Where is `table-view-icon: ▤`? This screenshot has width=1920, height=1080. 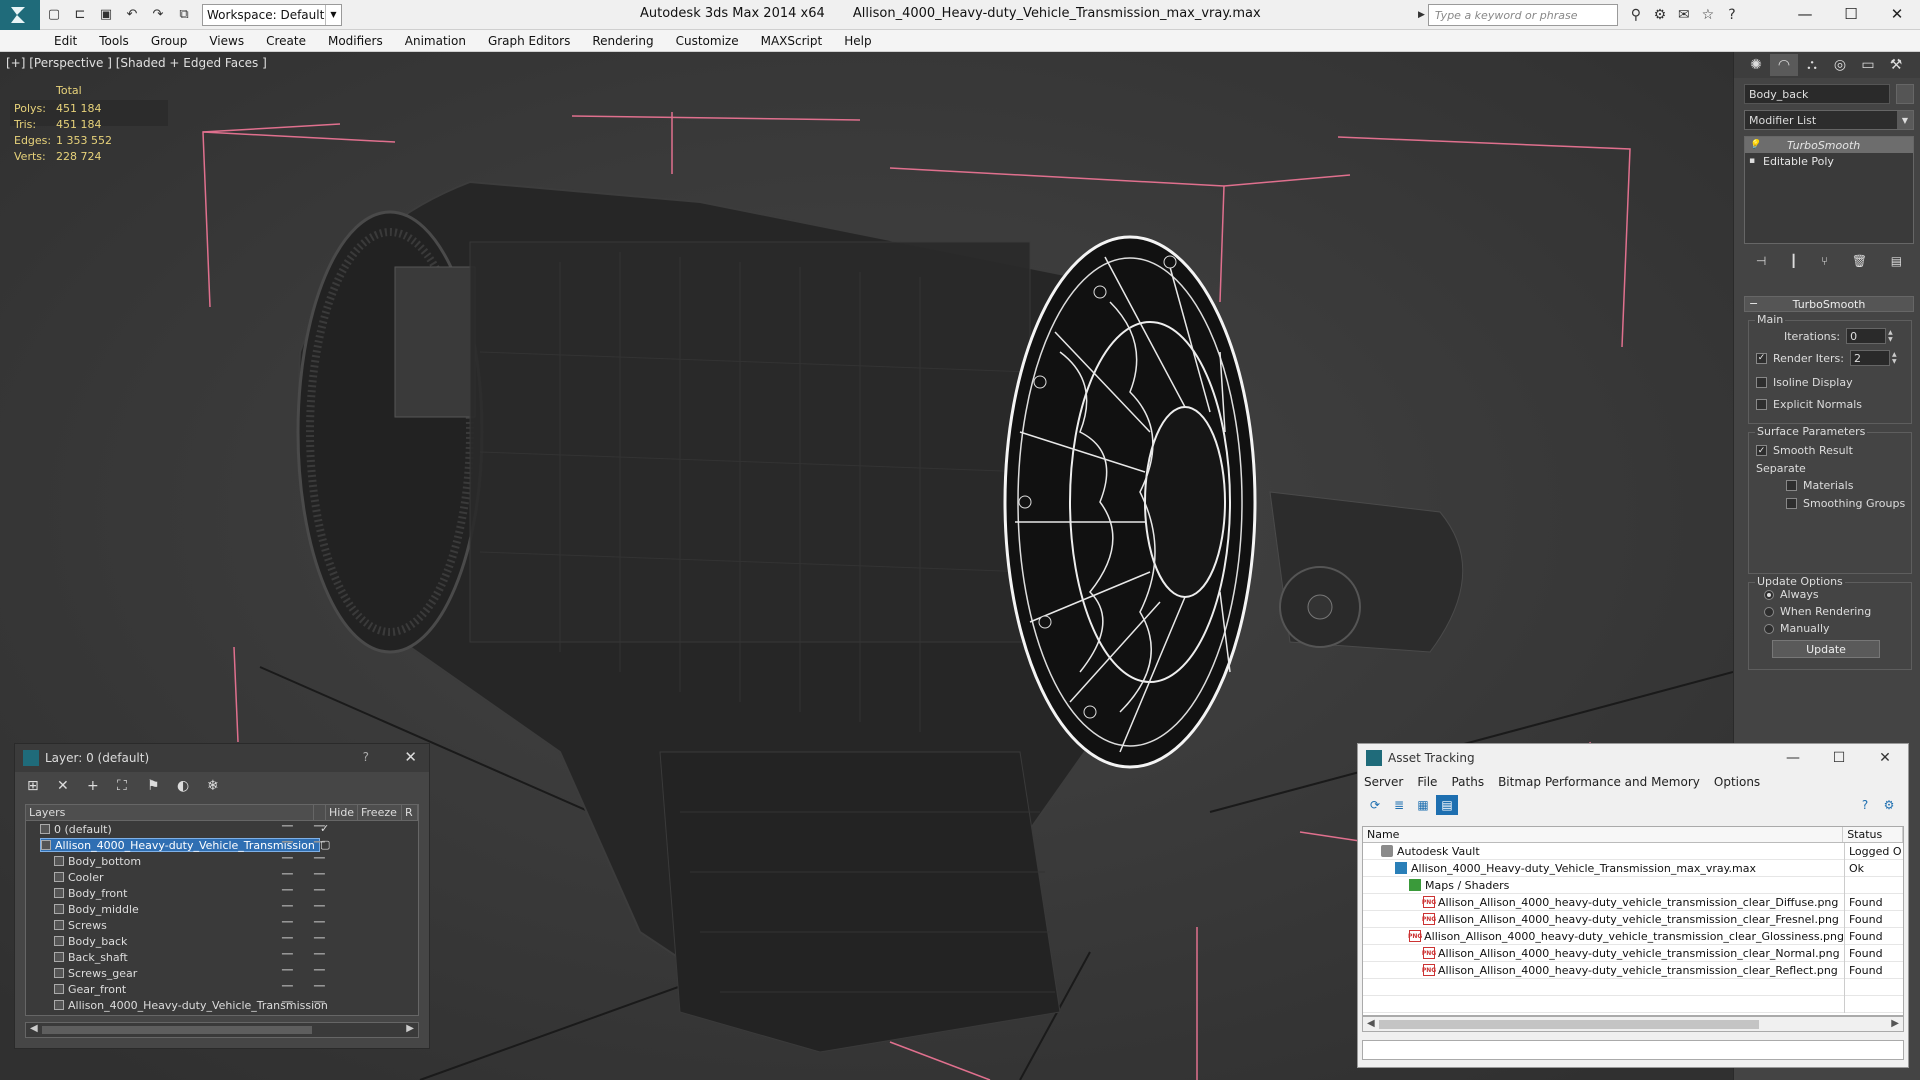 table-view-icon: ▤ is located at coordinates (1447, 805).